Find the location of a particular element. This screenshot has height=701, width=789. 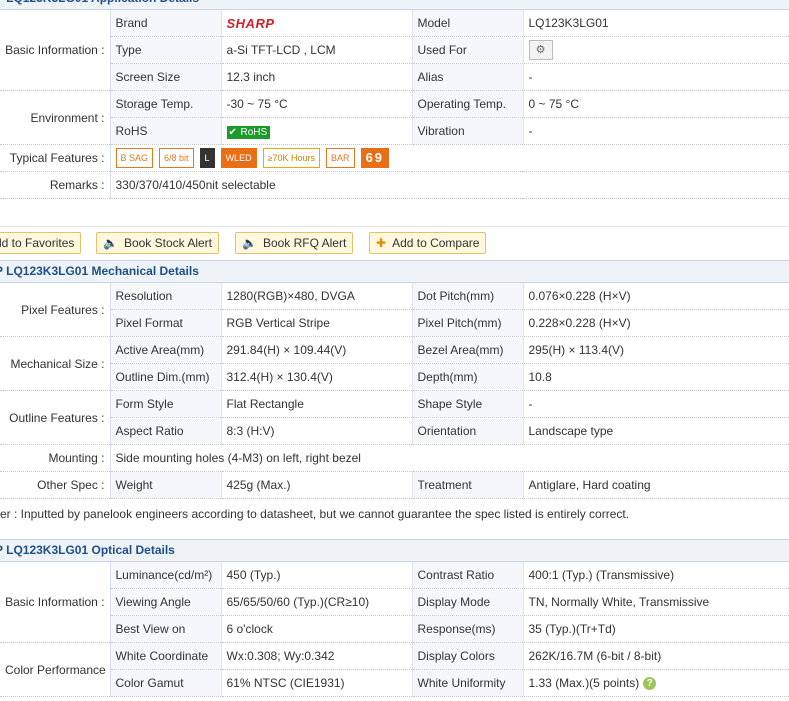

spec-value: 312.4(H) × 130.4(V) is located at coordinates (317, 377).